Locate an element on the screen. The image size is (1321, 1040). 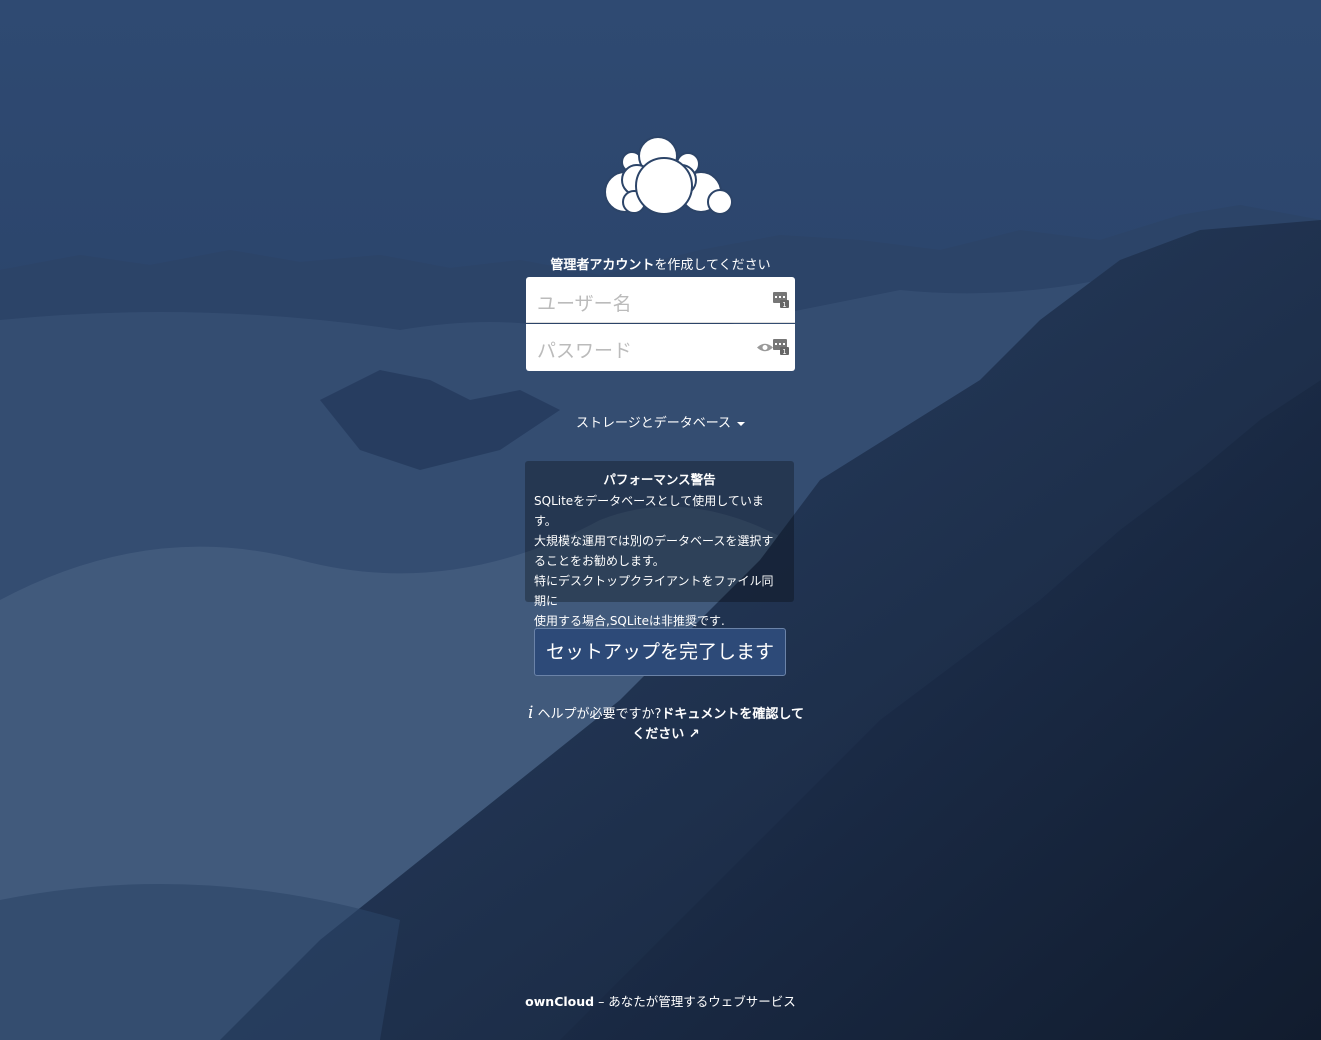
username-placeholder: ユーザー名 is located at coordinates (584, 304).